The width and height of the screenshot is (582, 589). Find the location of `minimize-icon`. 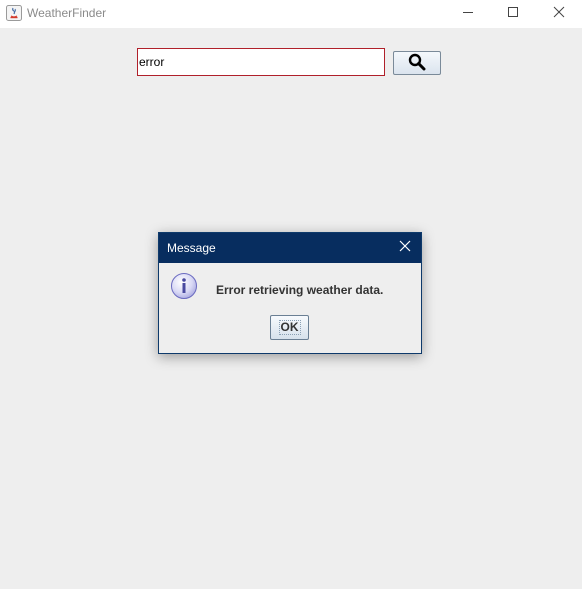

minimize-icon is located at coordinates (468, 14).